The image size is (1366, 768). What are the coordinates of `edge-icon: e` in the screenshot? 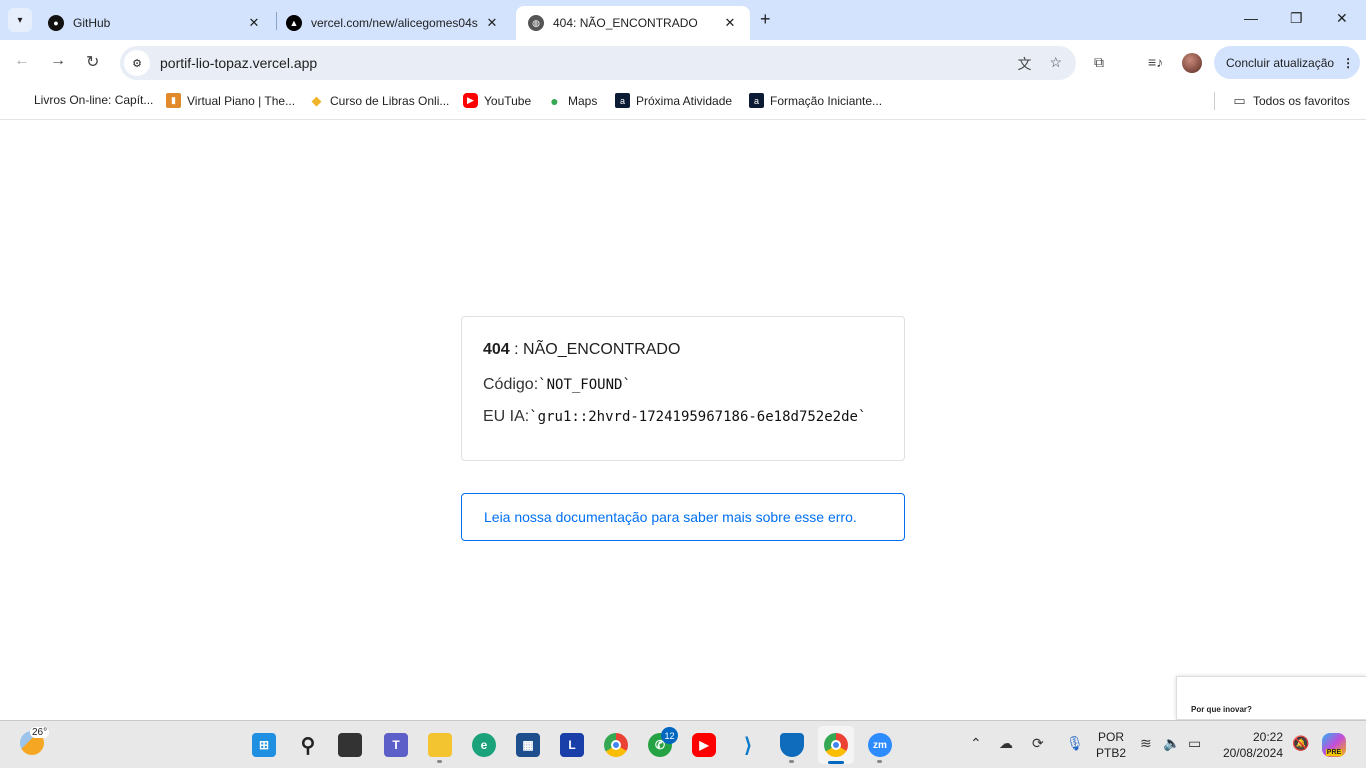 It's located at (484, 745).